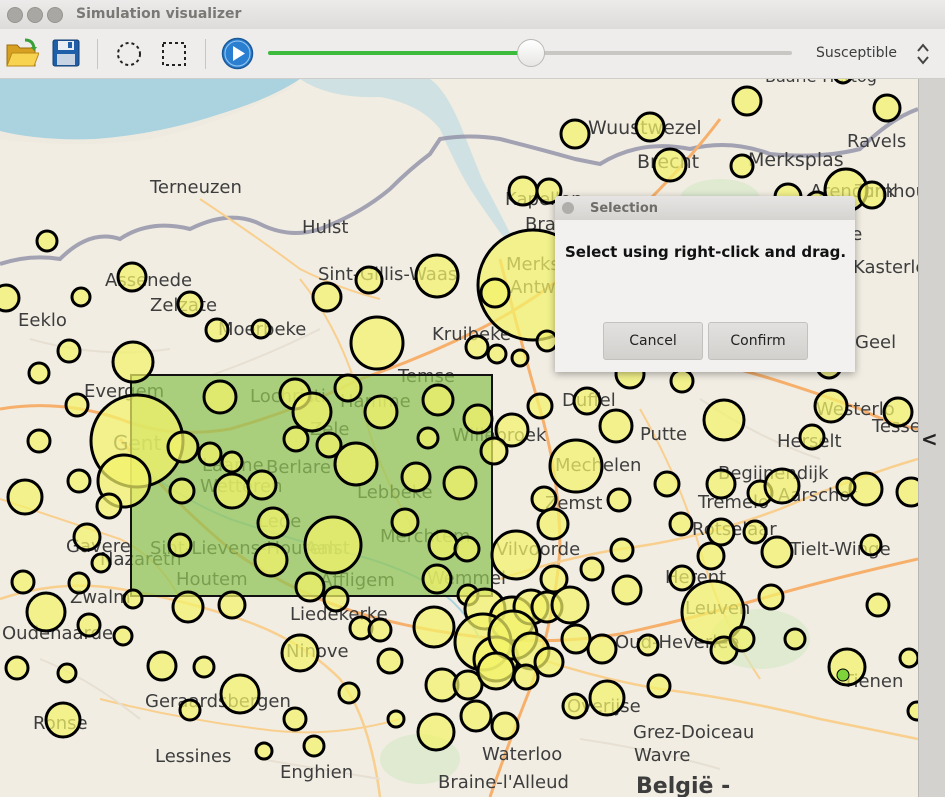  Describe the element at coordinates (869, 54) in the screenshot. I see `state-select: Susceptible` at that location.